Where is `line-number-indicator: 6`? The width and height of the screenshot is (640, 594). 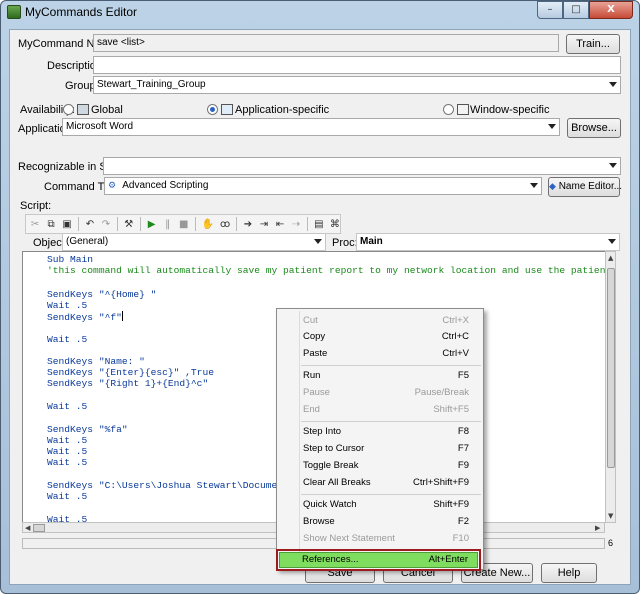 line-number-indicator: 6 is located at coordinates (610, 543).